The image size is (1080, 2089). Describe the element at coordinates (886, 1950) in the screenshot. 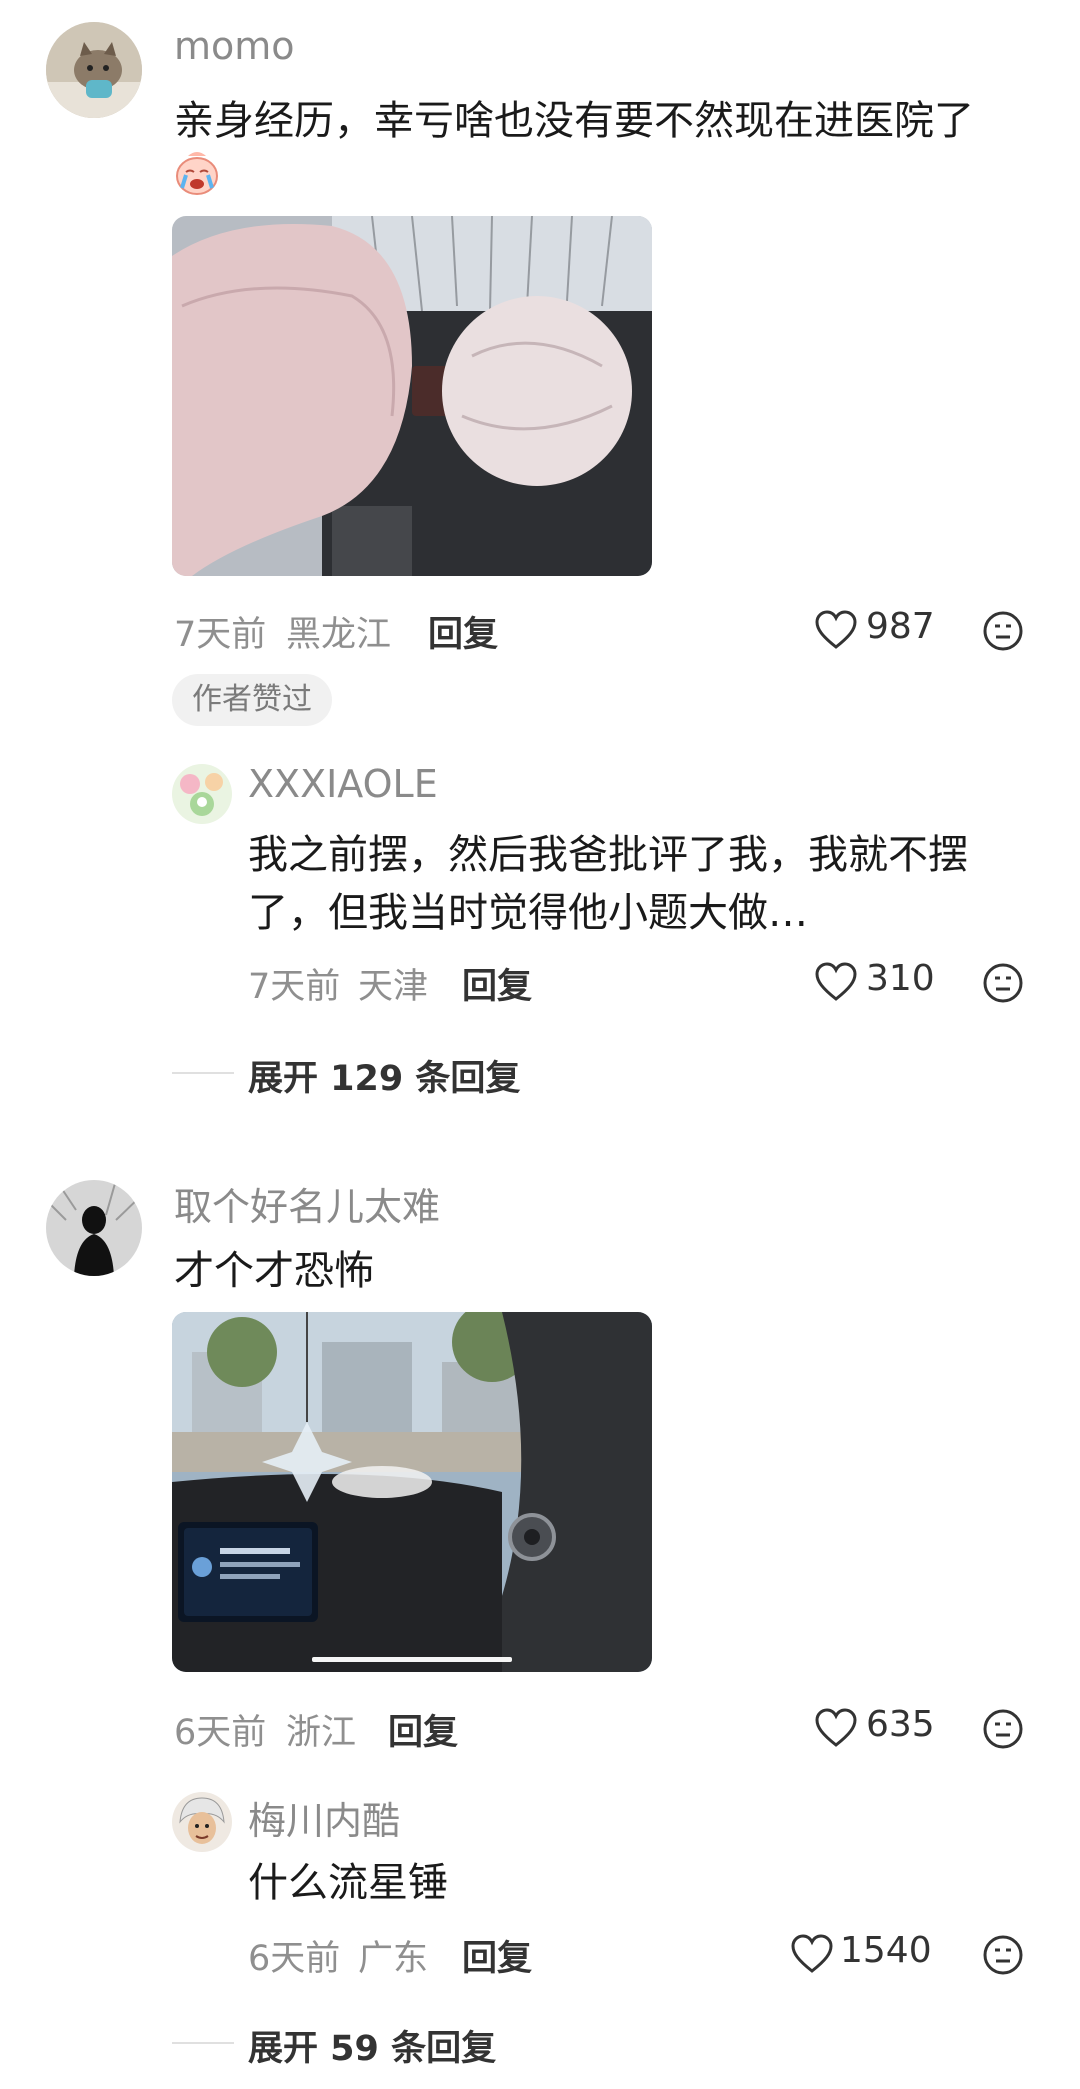

I see `like-count: 1540` at that location.